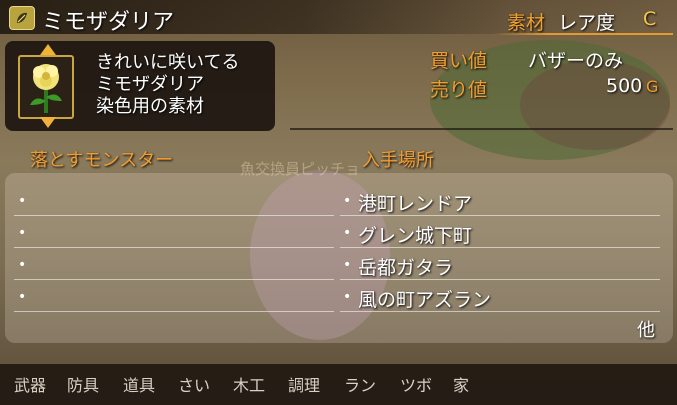 The height and width of the screenshot is (405, 677). Describe the element at coordinates (150, 84) in the screenshot. I see `description-line: ミモザダリア` at that location.